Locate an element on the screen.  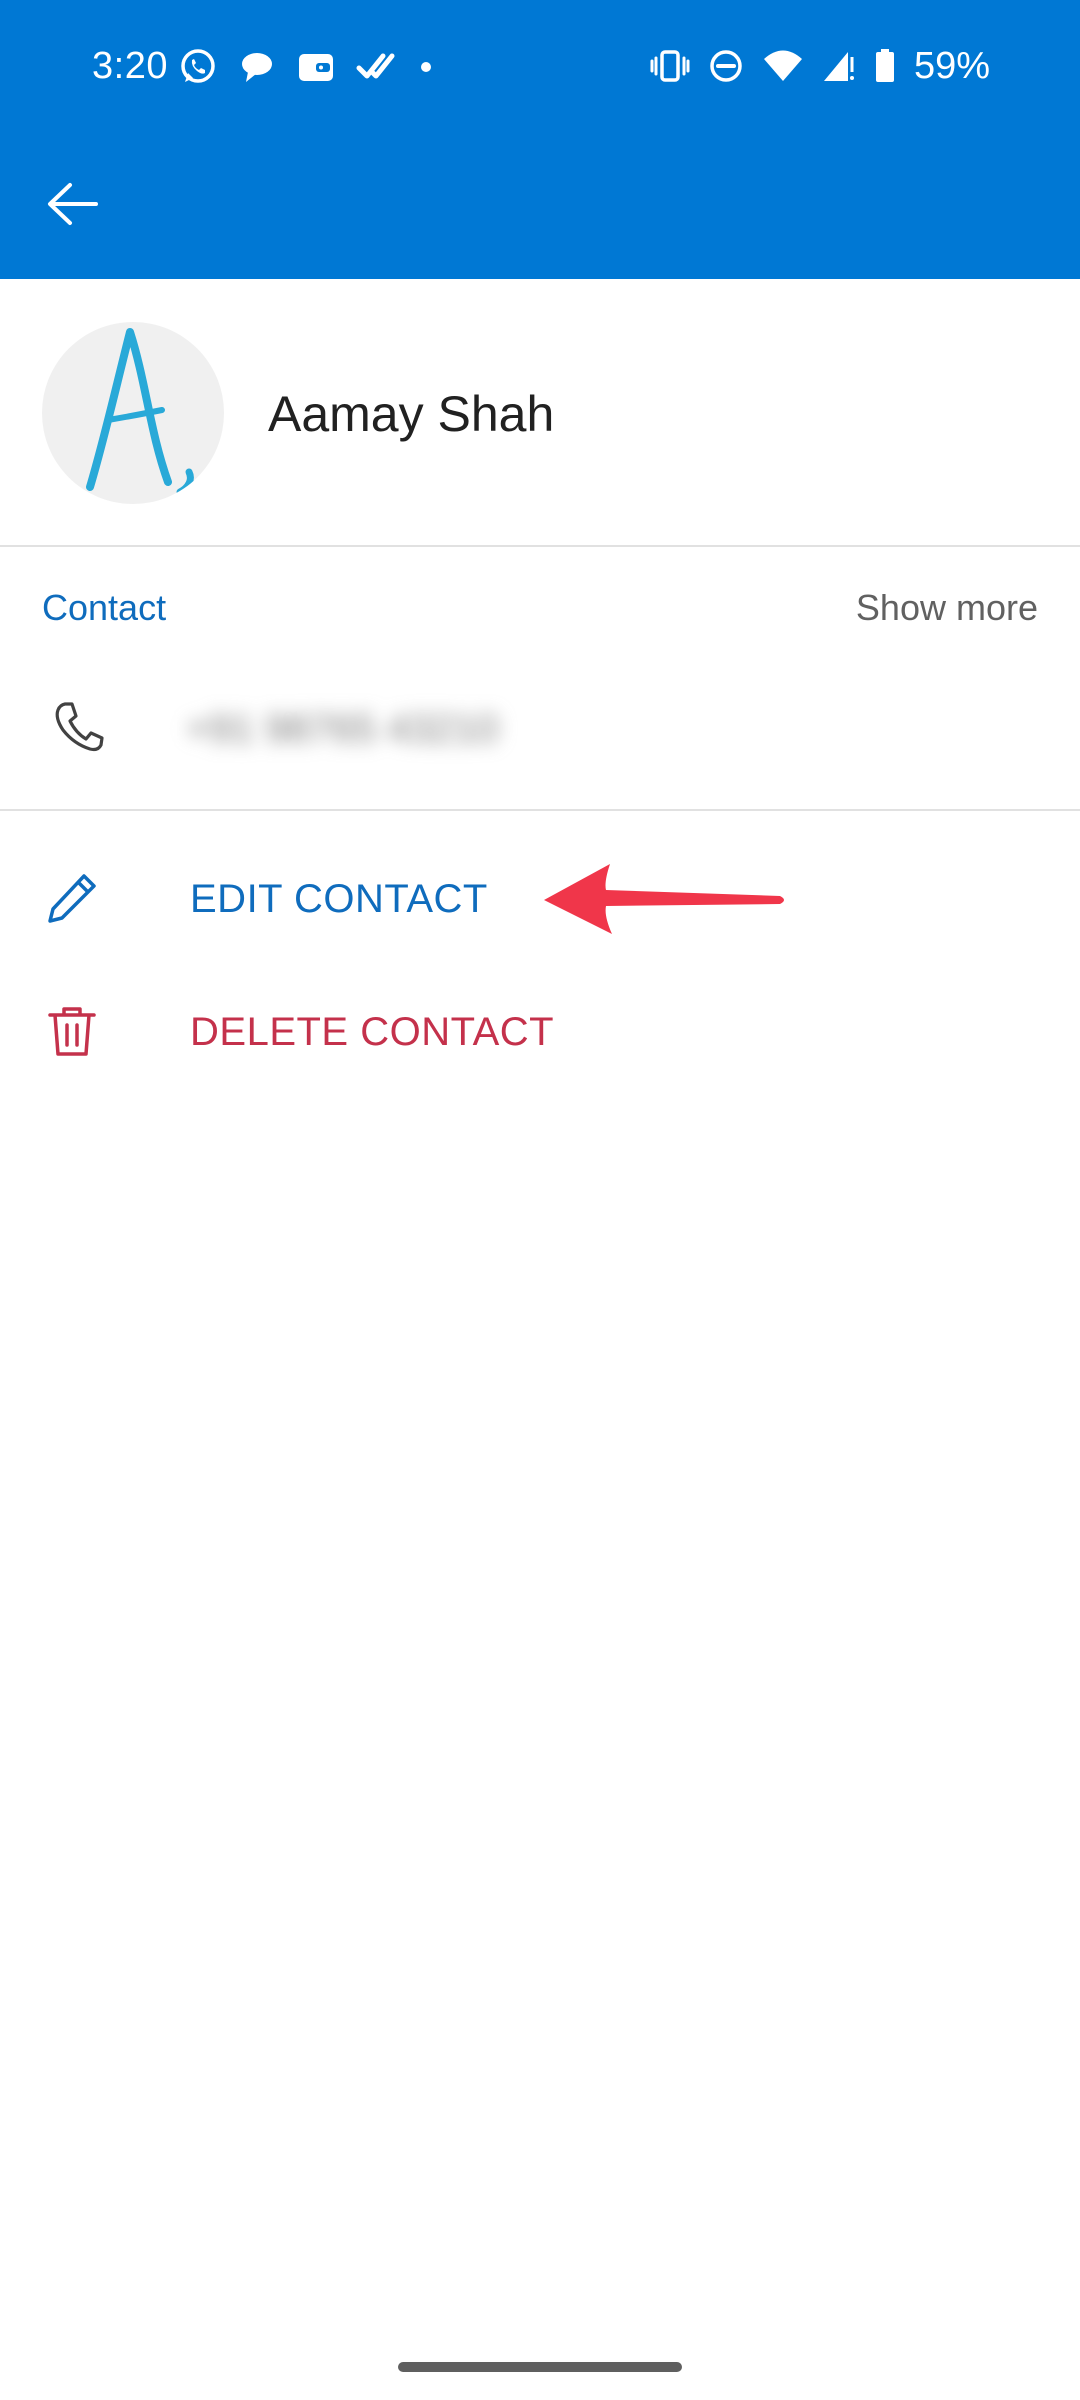
contact-profile: Aamay Shah is located at coordinates (540, 413).